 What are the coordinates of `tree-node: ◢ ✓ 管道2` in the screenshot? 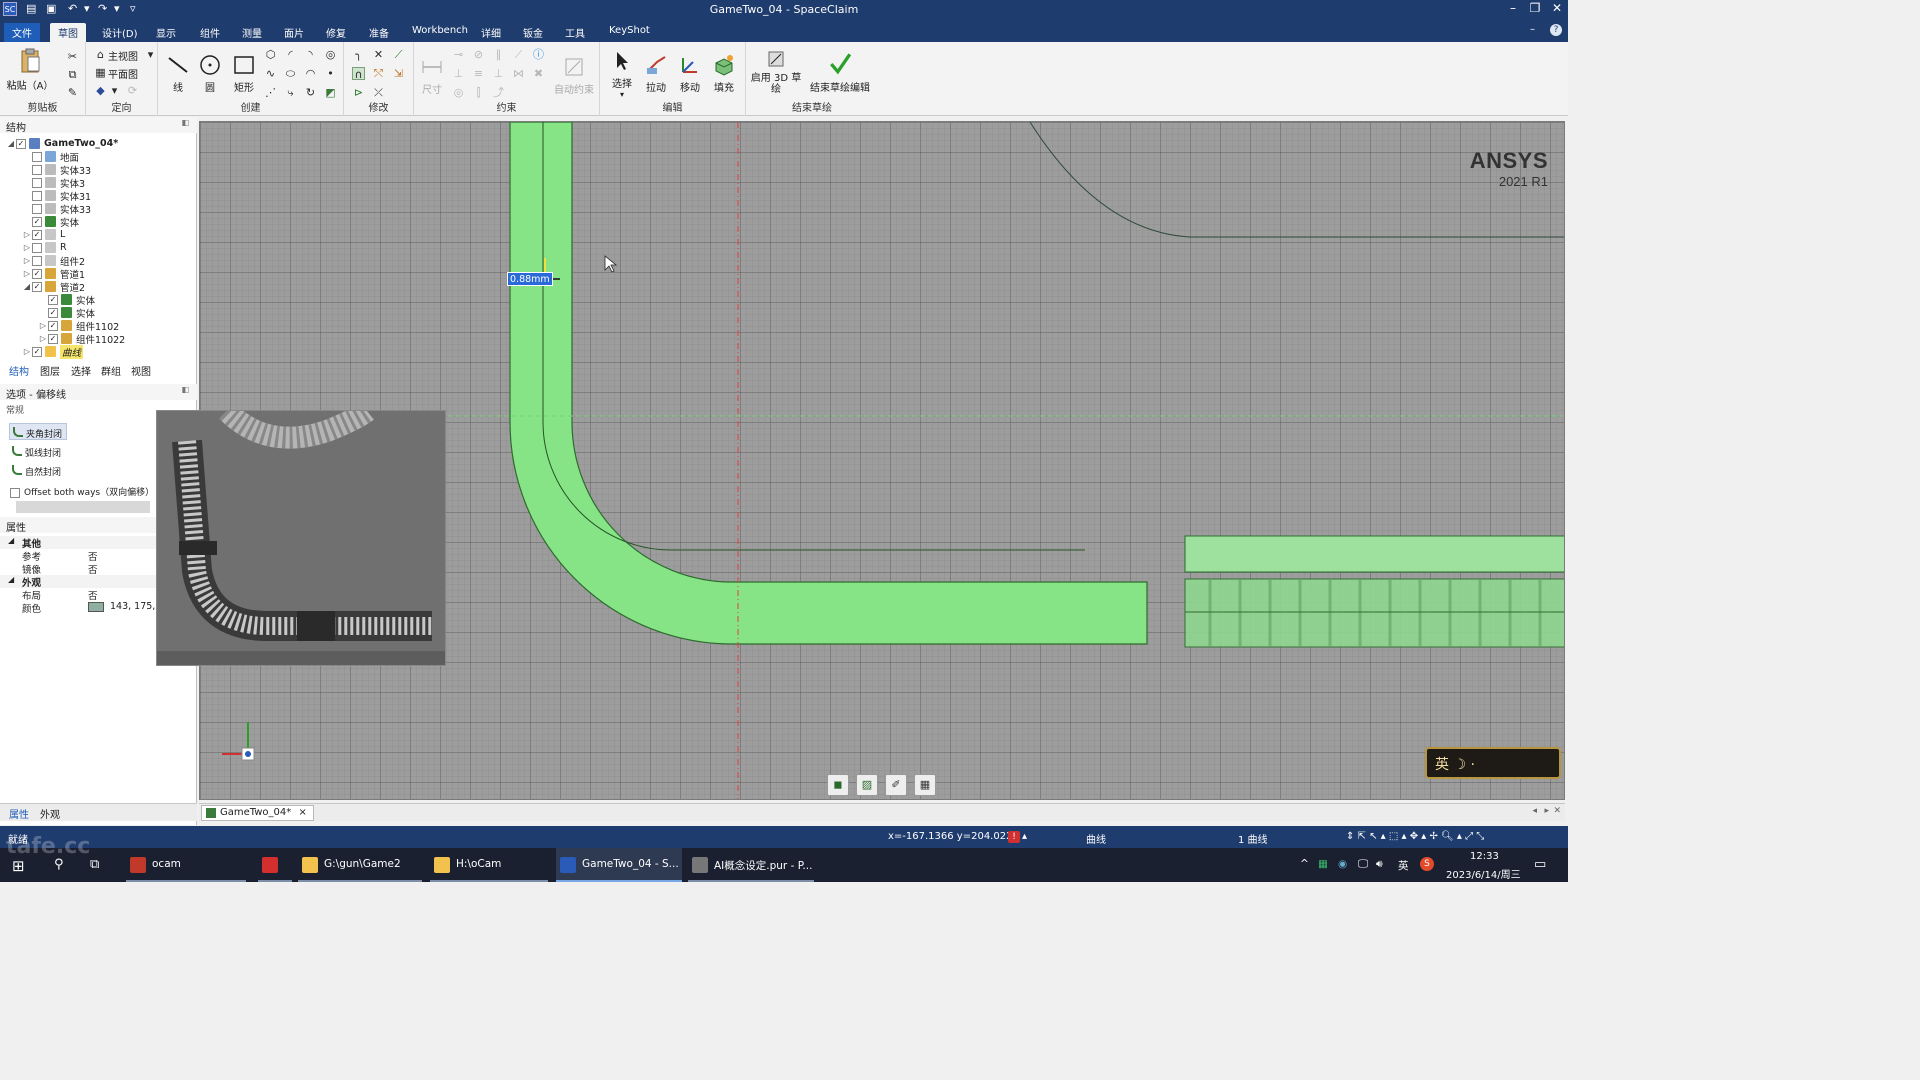 It's located at (53, 287).